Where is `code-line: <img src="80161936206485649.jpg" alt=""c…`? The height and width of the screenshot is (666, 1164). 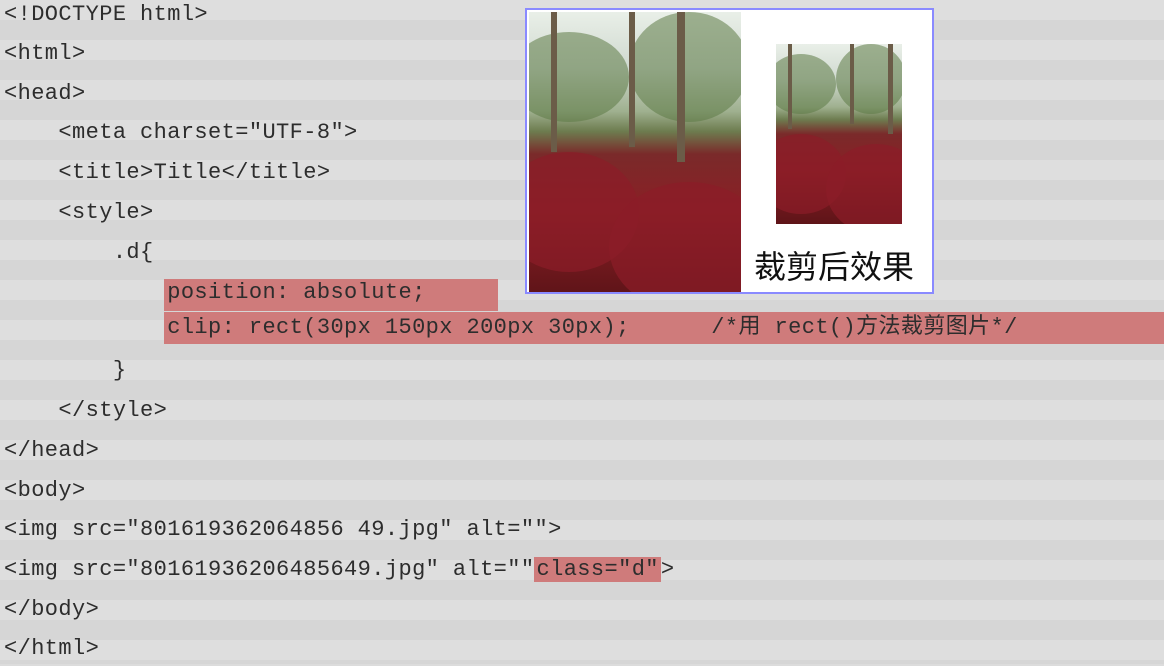 code-line: <img src="80161936206485649.jpg" alt=""c… is located at coordinates (339, 570).